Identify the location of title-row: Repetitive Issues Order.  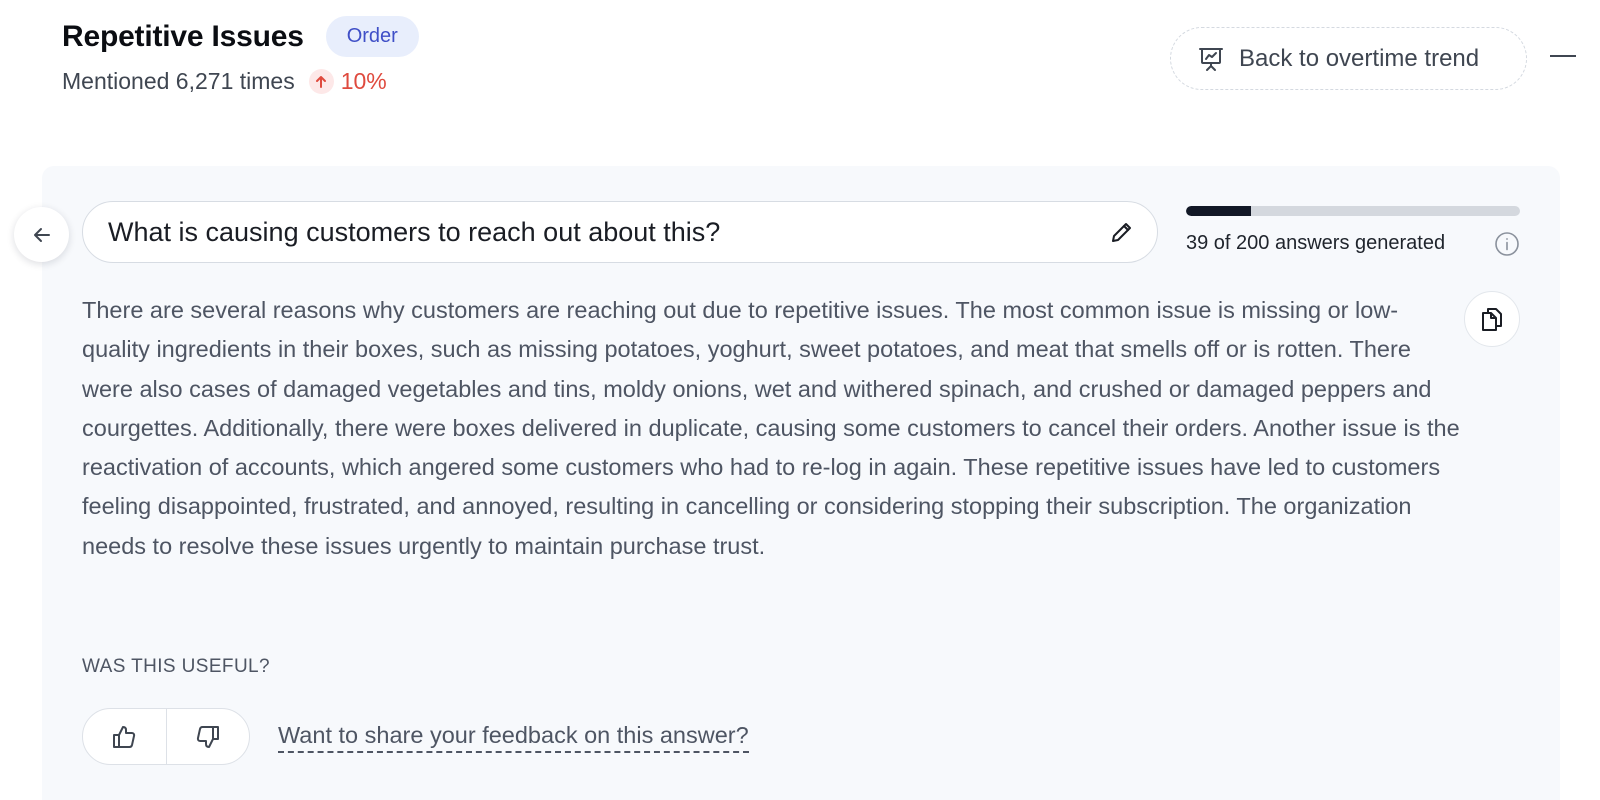
(240, 36).